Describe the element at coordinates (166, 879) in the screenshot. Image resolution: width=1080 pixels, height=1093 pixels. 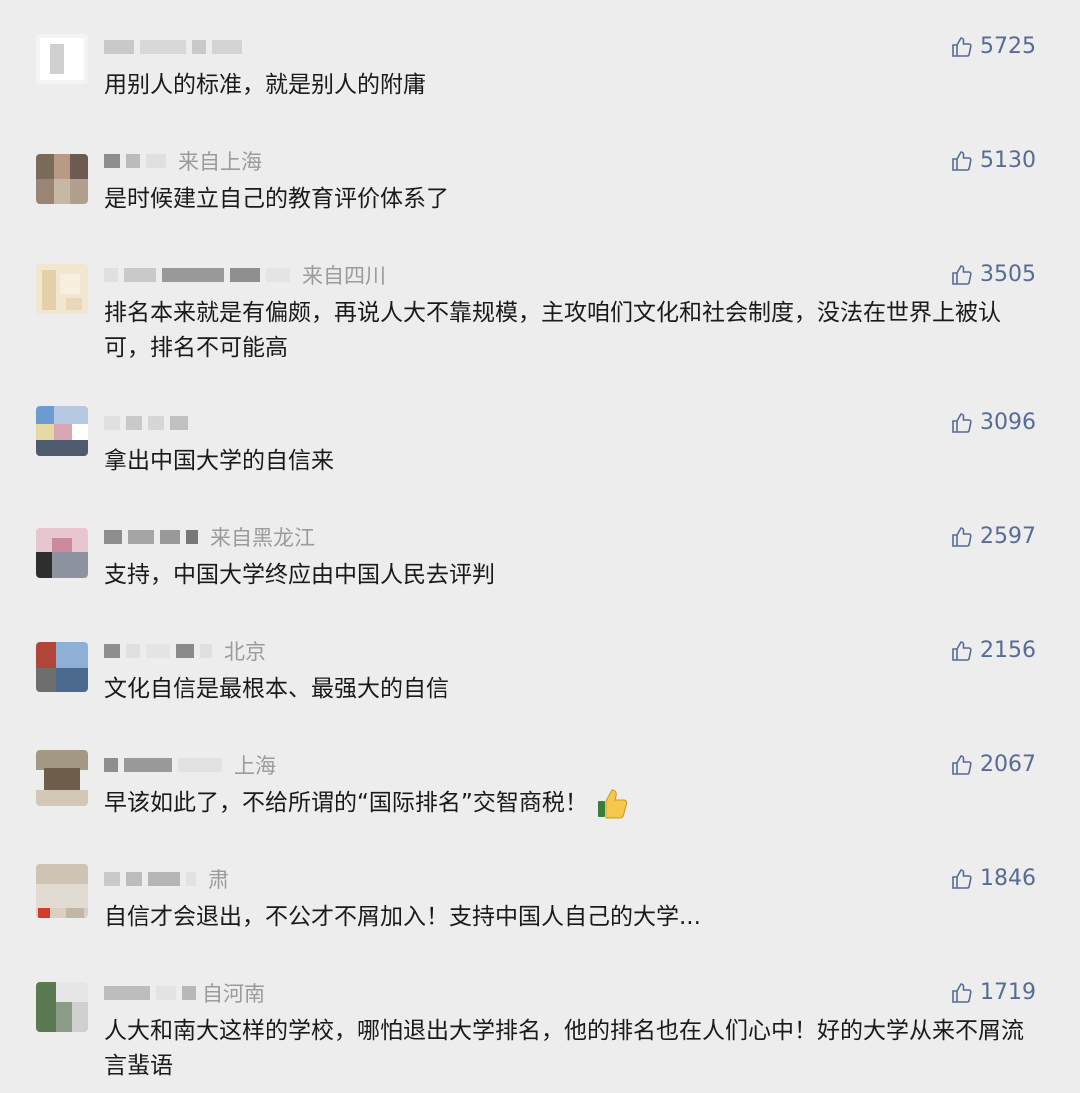
I see `comment-meta: 肃` at that location.